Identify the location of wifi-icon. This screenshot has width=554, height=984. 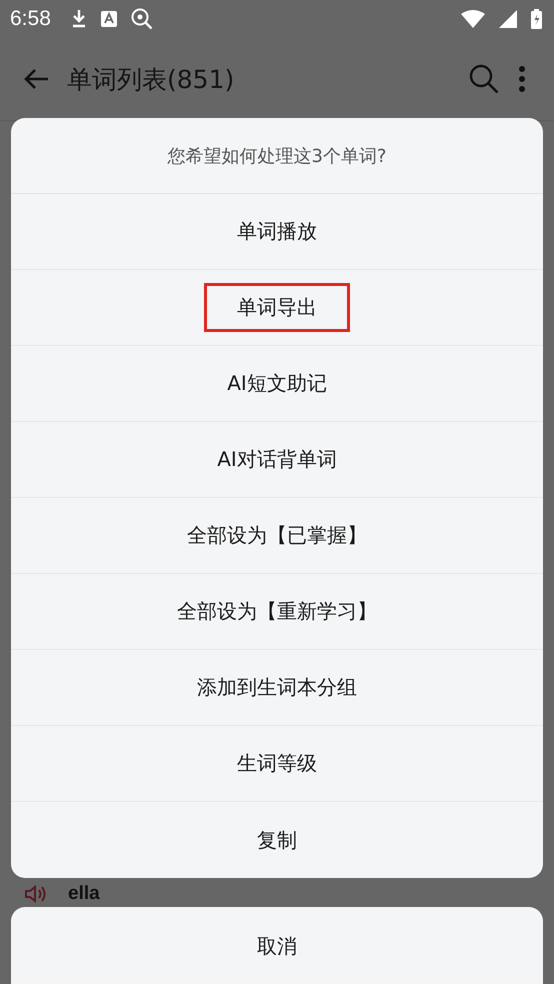
(473, 19).